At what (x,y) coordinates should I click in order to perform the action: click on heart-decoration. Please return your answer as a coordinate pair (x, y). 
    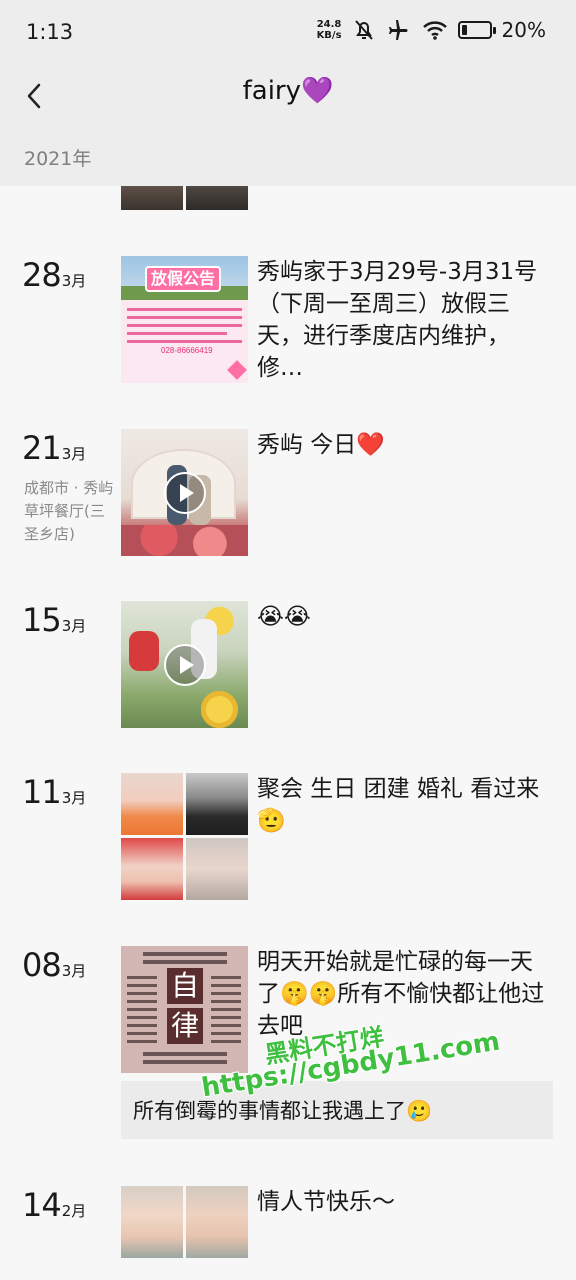
    Looking at the image, I should click on (237, 370).